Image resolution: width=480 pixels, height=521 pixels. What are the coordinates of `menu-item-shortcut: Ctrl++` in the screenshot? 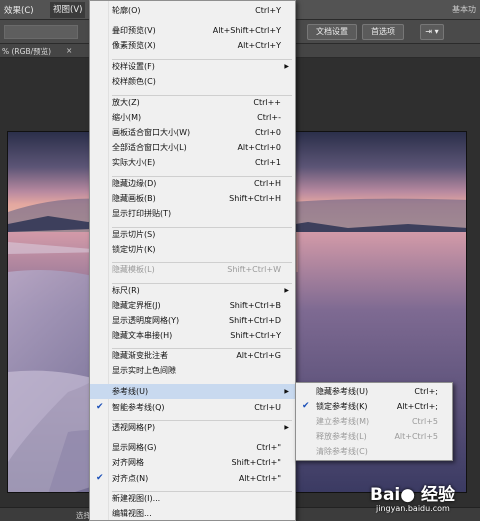 It's located at (267, 102).